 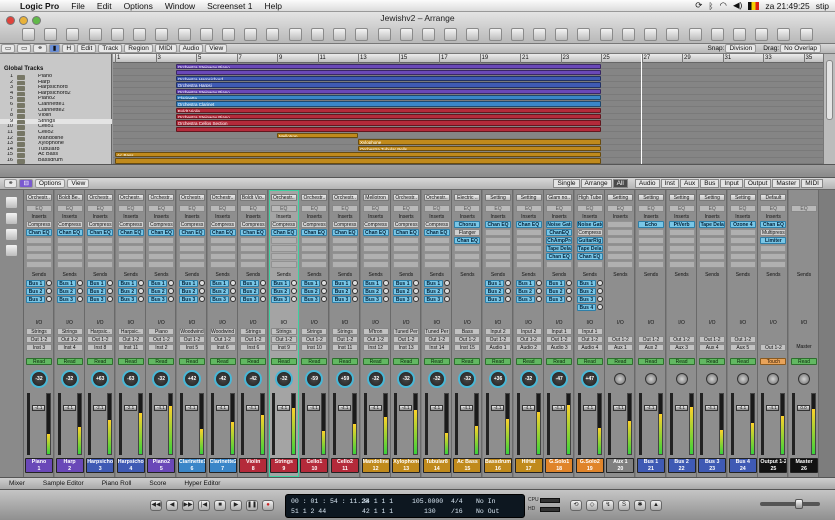 What do you see at coordinates (723, 5) in the screenshot?
I see `wifi-icon: ◠` at bounding box center [723, 5].